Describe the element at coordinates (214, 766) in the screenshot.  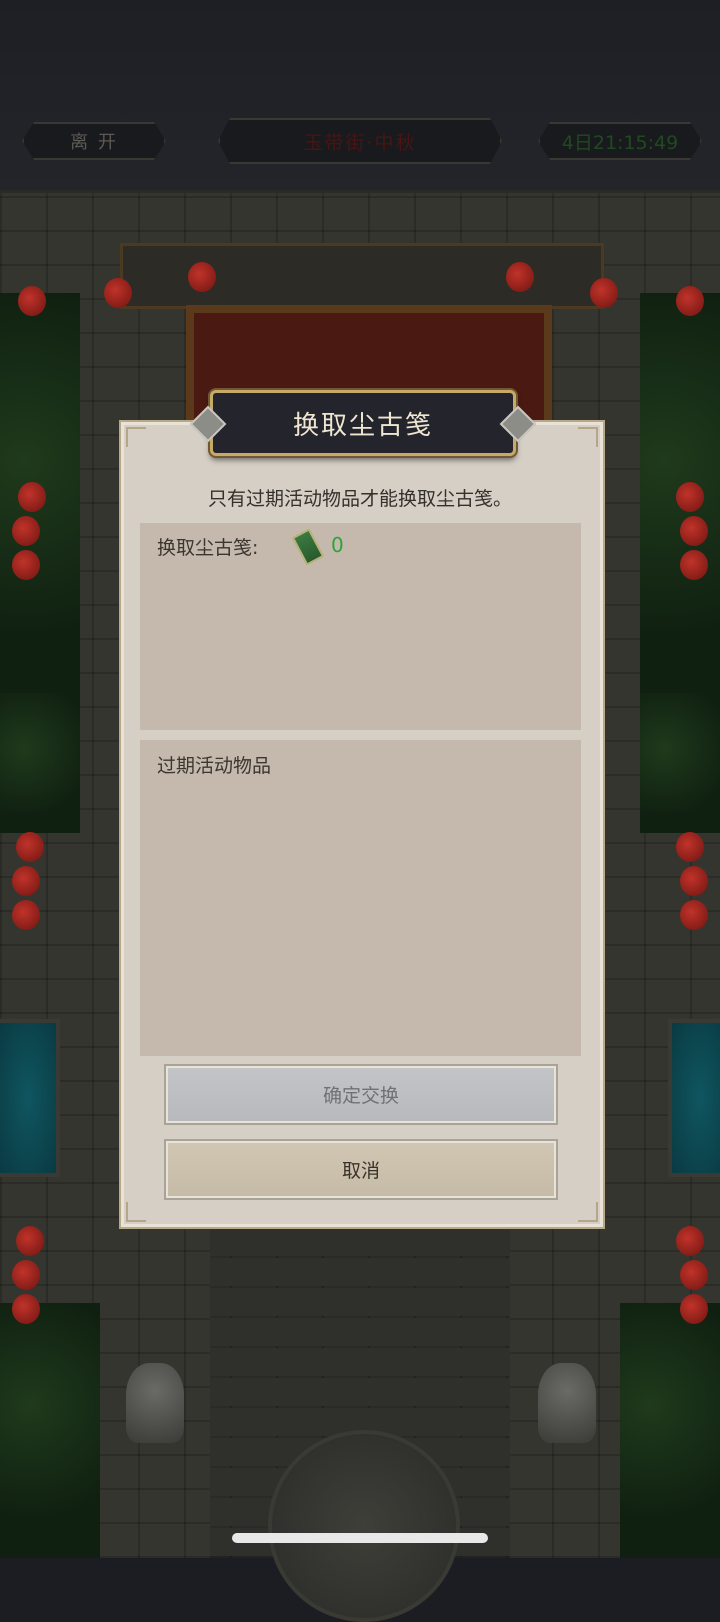
I see `expired-items-label: 过期活动物品` at that location.